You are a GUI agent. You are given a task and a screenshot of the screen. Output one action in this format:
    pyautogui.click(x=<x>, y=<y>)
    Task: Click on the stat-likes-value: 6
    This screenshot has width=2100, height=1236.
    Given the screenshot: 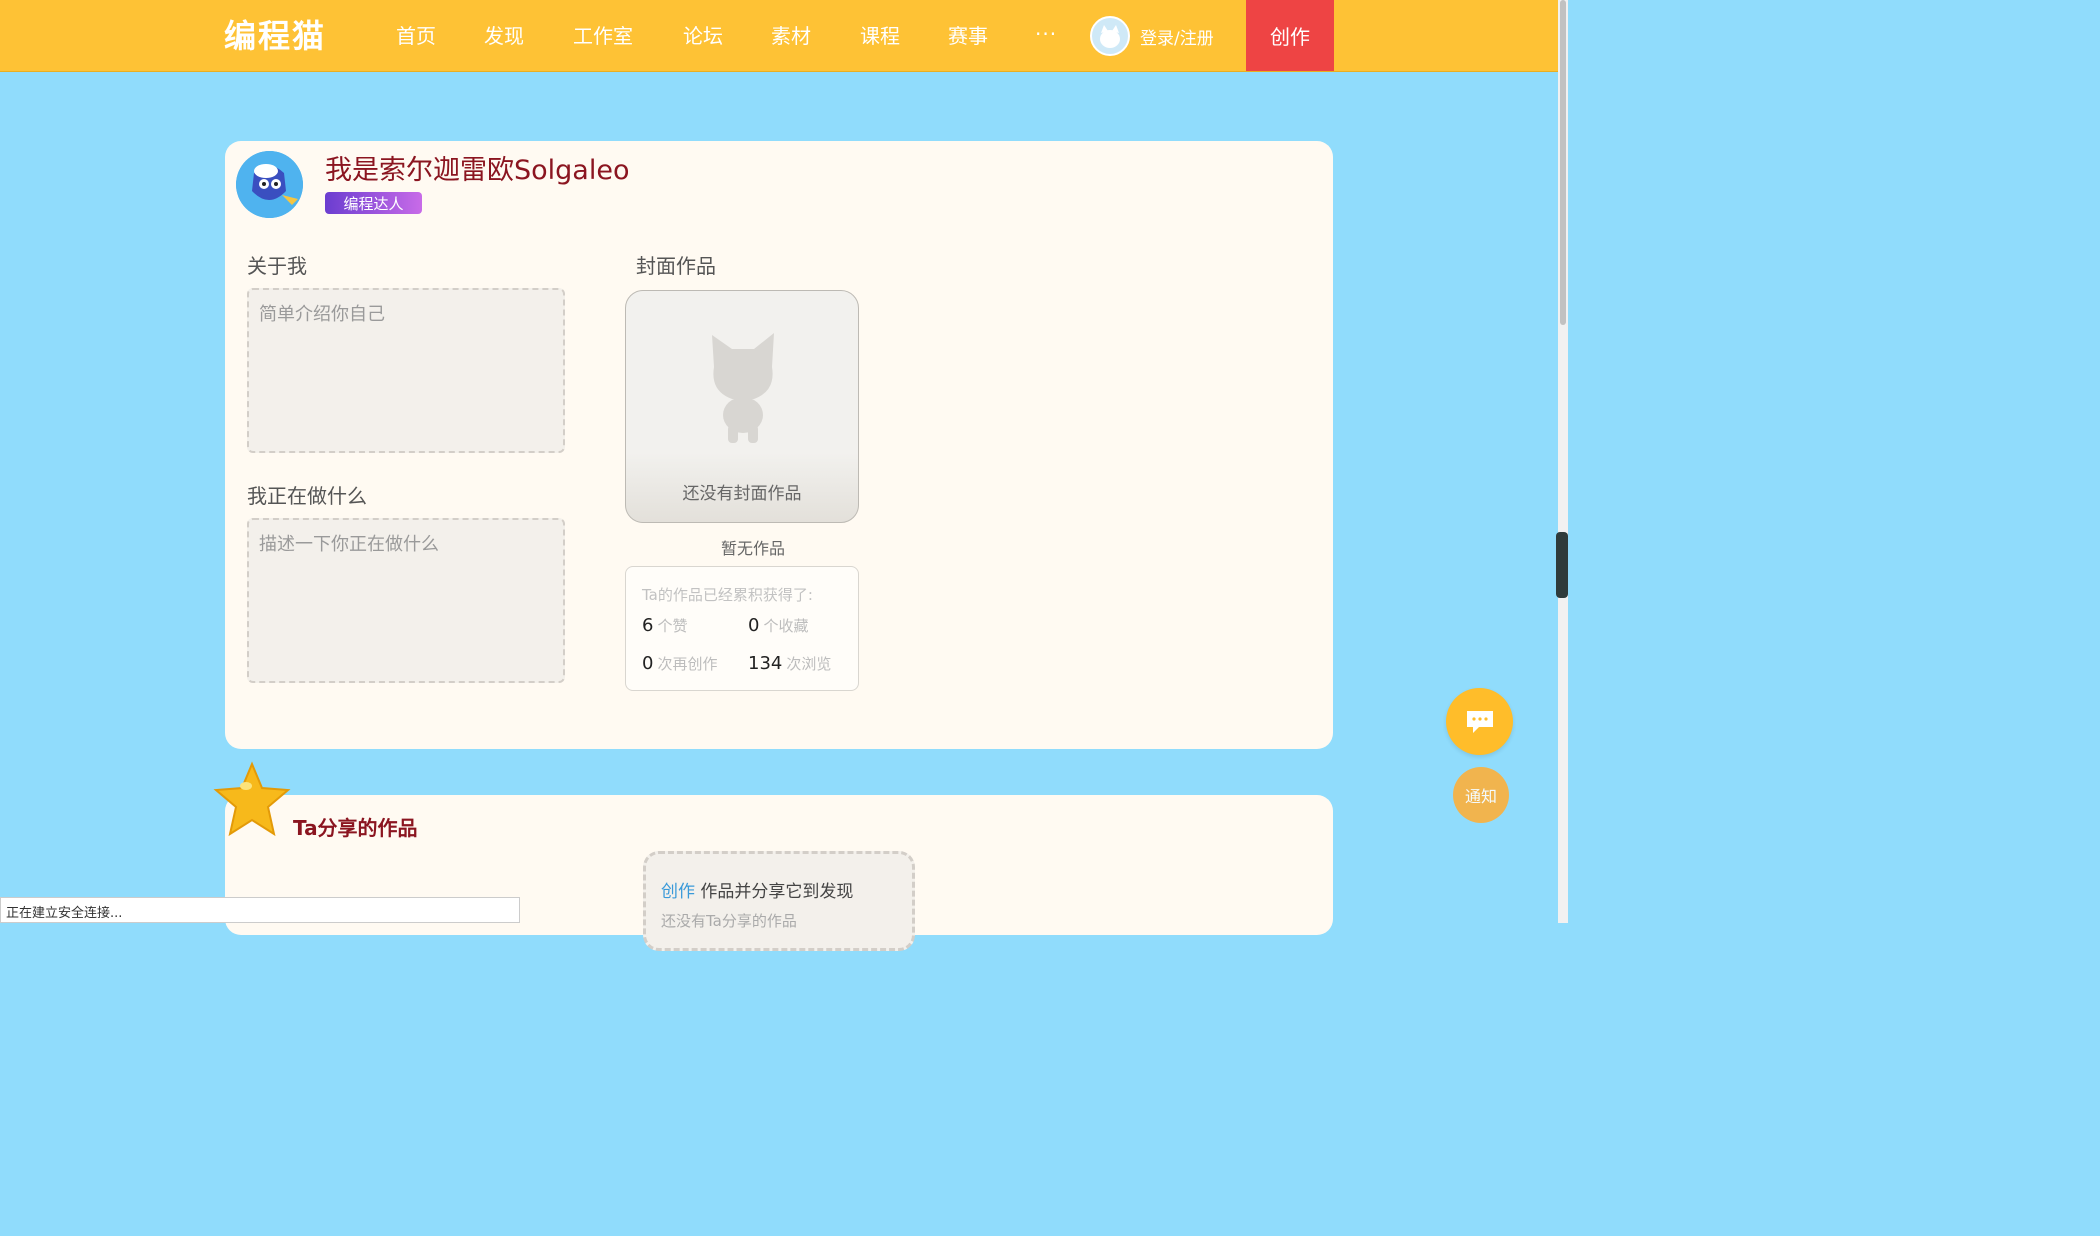 What is the action you would take?
    pyautogui.click(x=648, y=625)
    